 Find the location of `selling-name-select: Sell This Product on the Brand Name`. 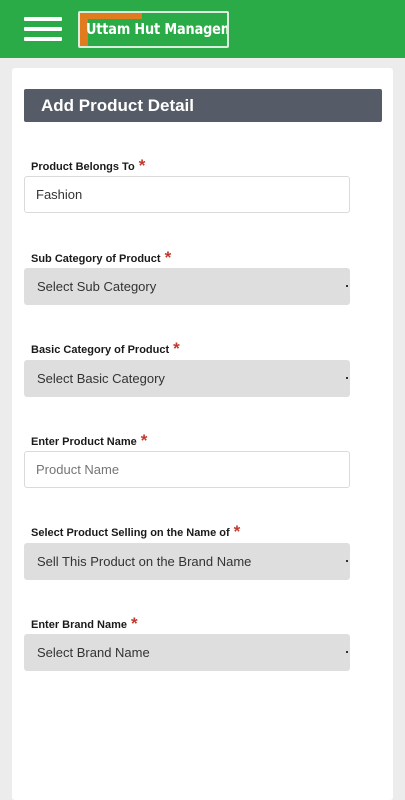

selling-name-select: Sell This Product on the Brand Name is located at coordinates (187, 561).